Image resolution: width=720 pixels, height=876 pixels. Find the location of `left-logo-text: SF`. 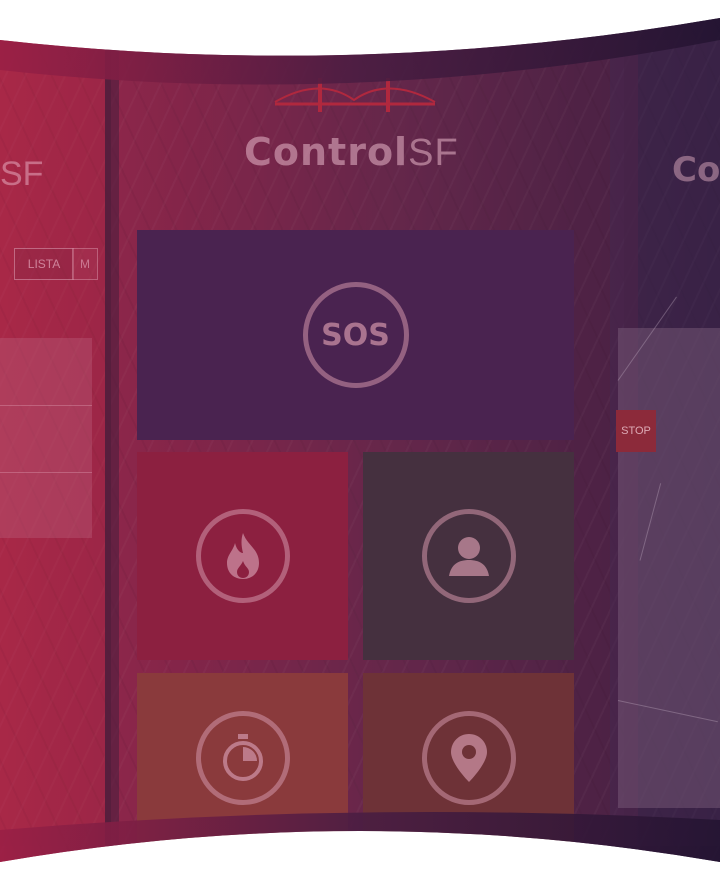

left-logo-text: SF is located at coordinates (22, 174).